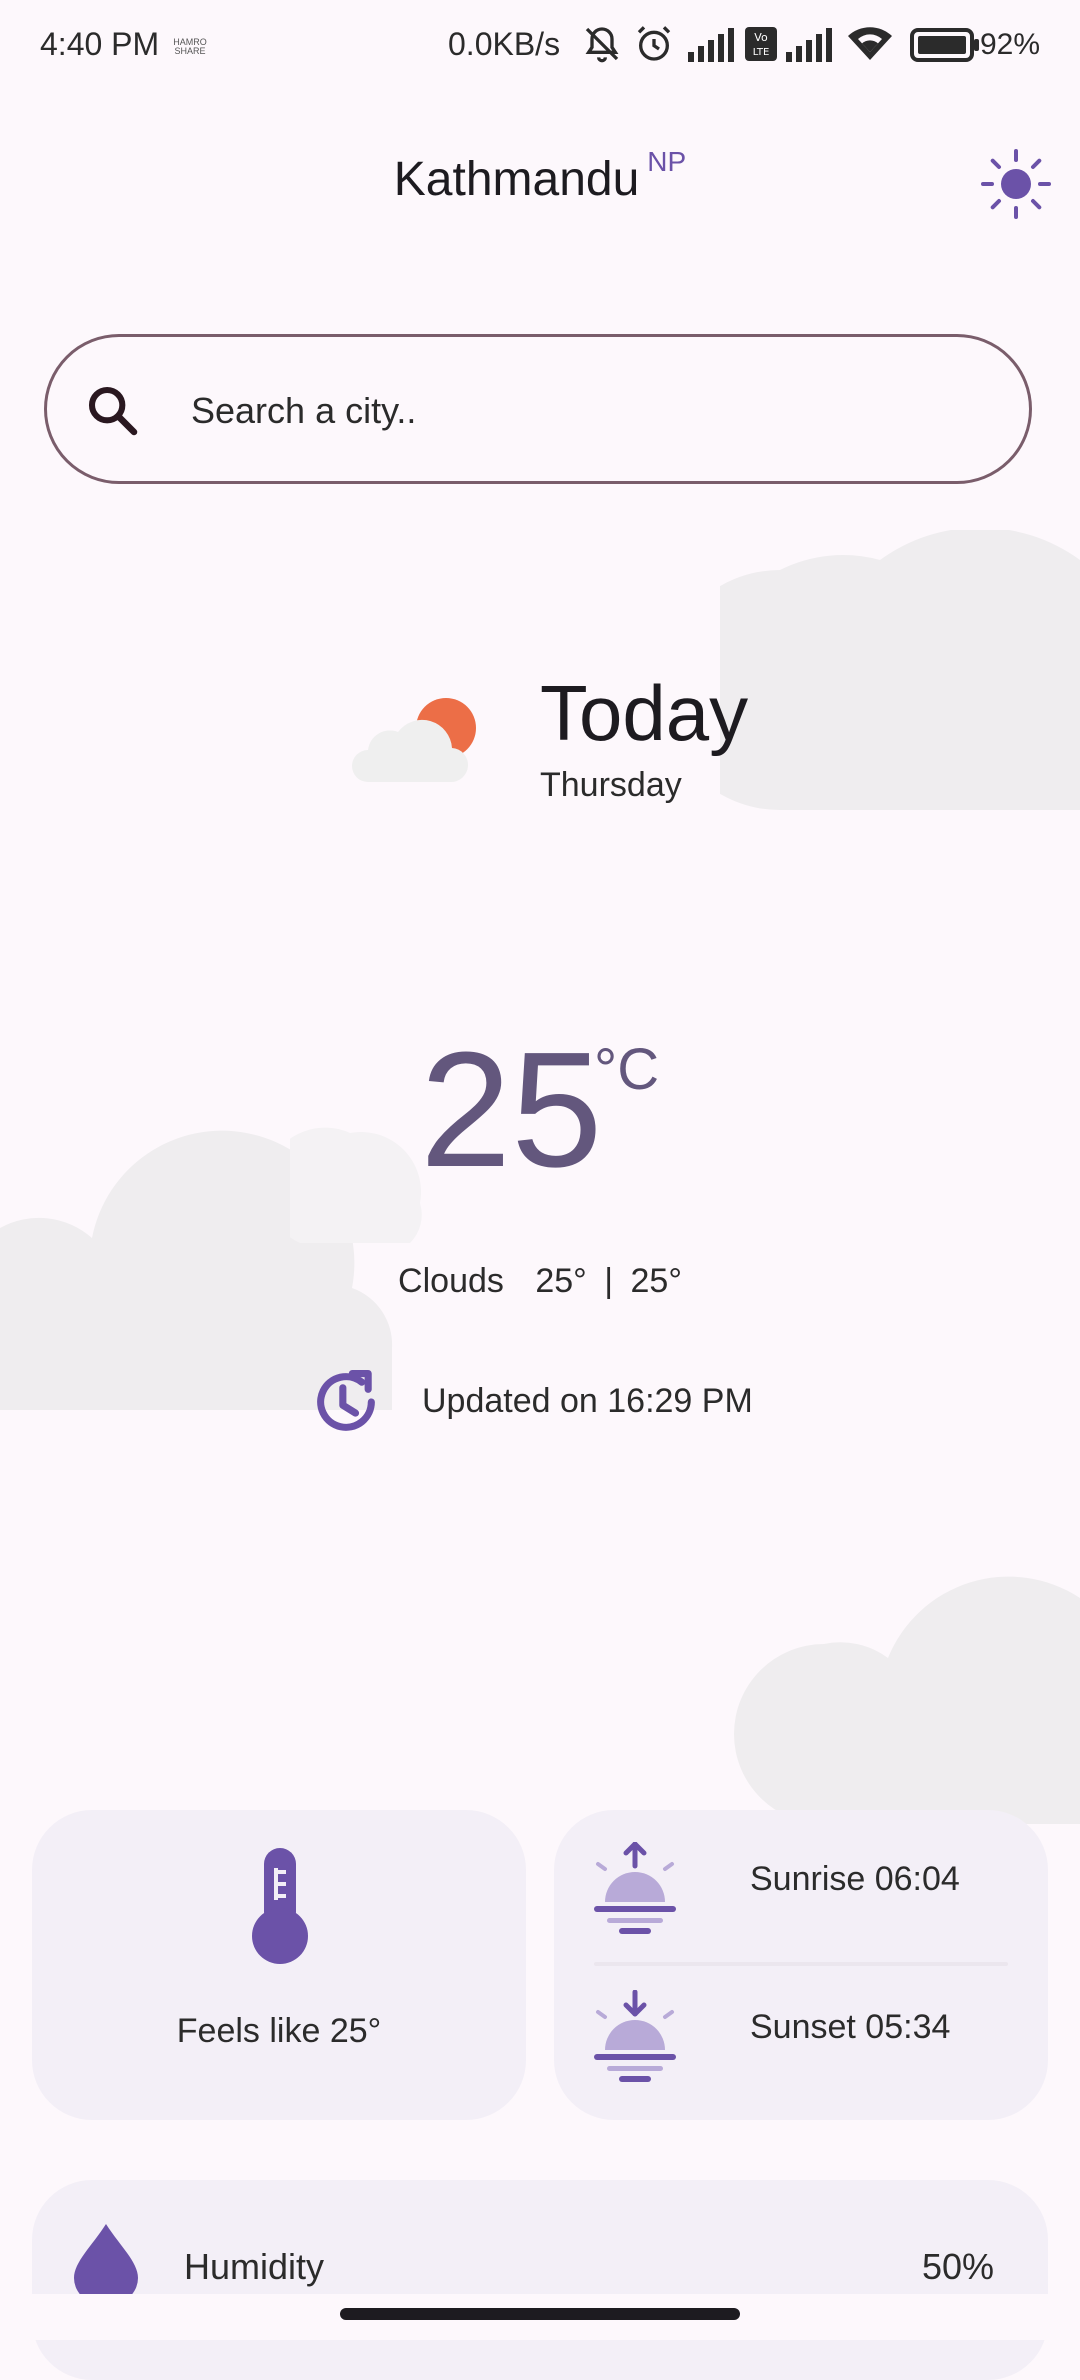 This screenshot has height=2380, width=1080. What do you see at coordinates (870, 43) in the screenshot?
I see `wifi-icon` at bounding box center [870, 43].